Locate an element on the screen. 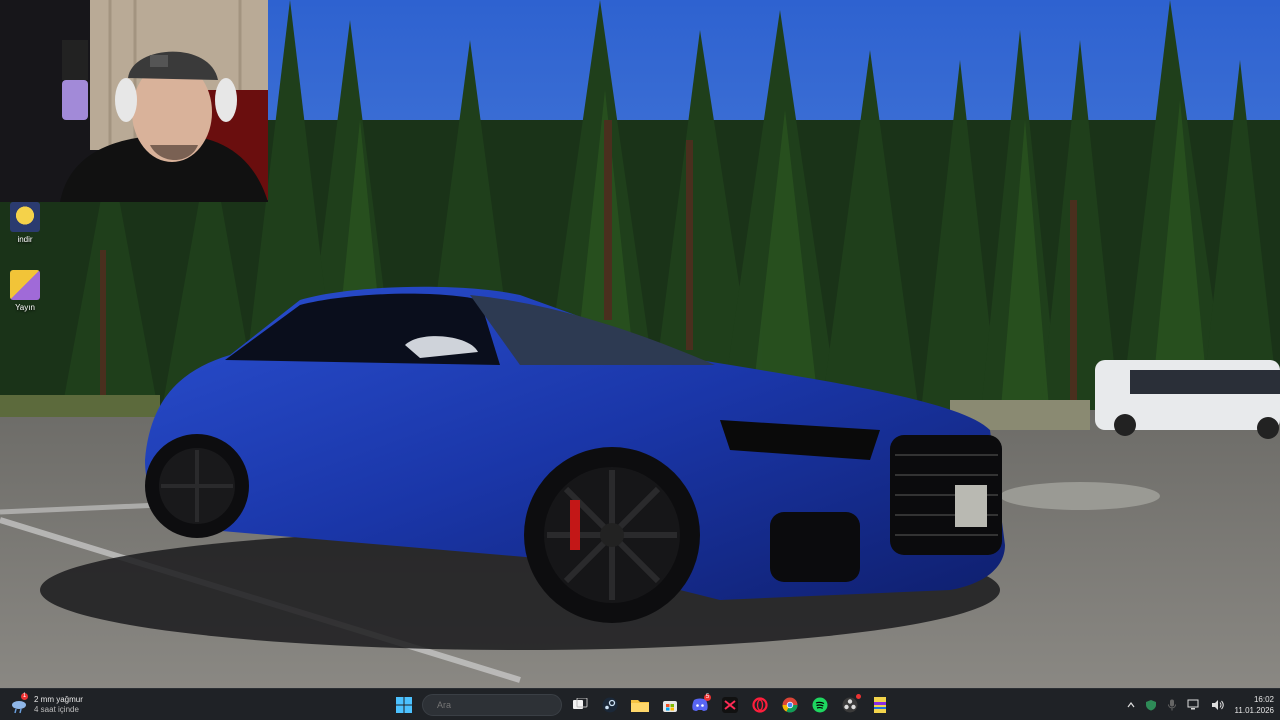  obs-recording-indicator is located at coordinates (858, 696).